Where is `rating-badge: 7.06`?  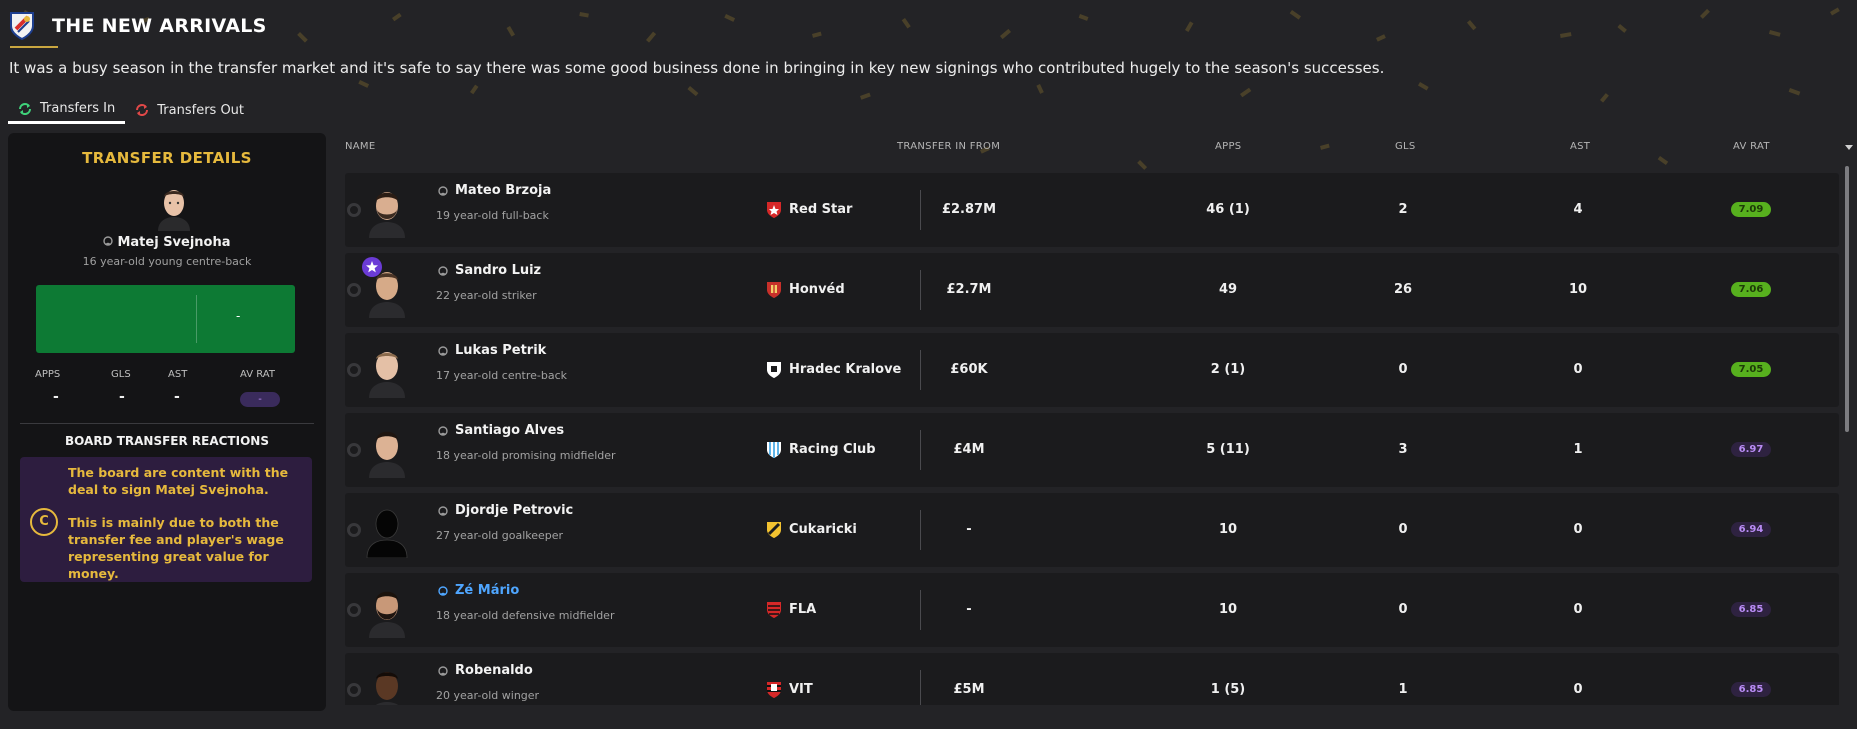
rating-badge: 7.06 is located at coordinates (1751, 289).